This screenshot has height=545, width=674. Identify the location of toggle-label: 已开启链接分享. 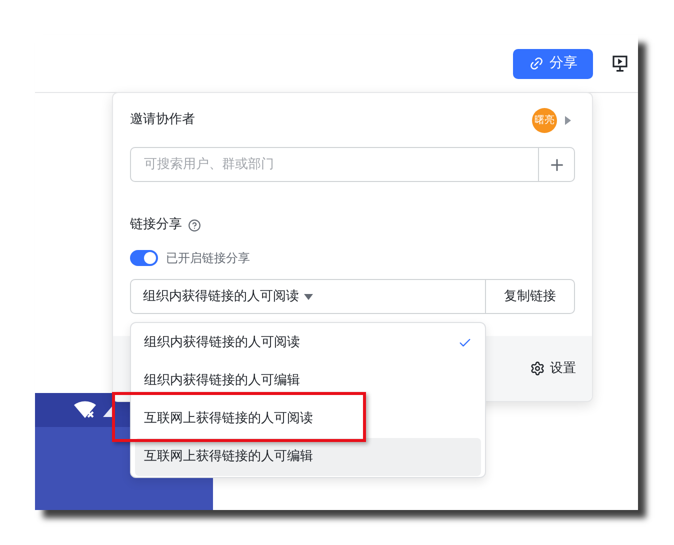
(208, 258).